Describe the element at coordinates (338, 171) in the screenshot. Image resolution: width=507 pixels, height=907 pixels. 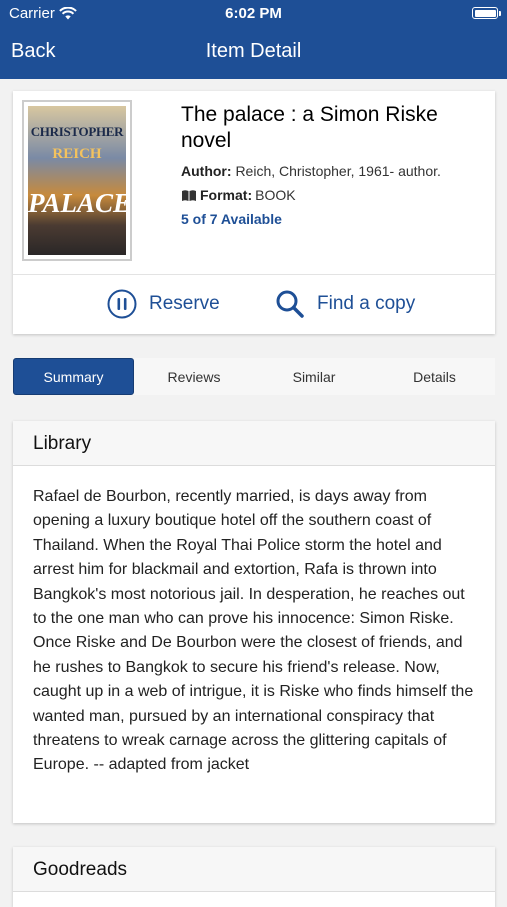
I see `author-value: Reich, Christopher, 1961- author.` at that location.